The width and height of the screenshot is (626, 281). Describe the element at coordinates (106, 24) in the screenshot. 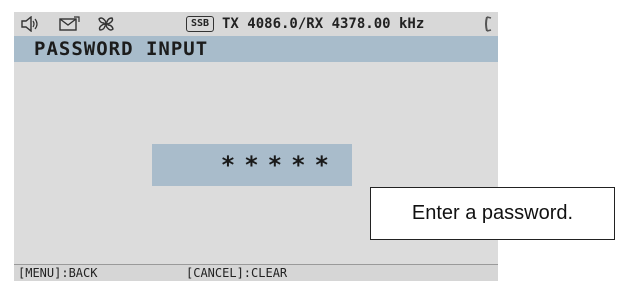

I see `fan-icon` at that location.